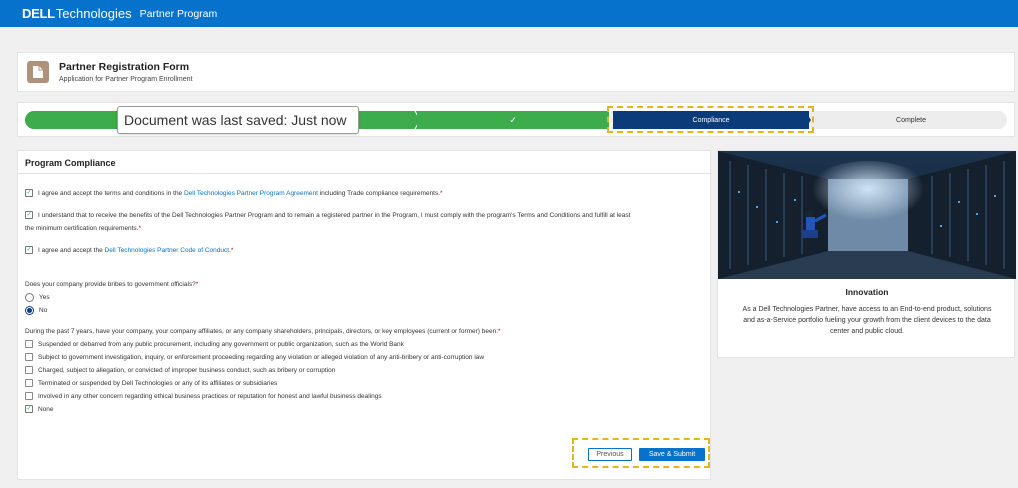  Describe the element at coordinates (29, 215) in the screenshot. I see `agreement-checkbox-2: ✓` at that location.